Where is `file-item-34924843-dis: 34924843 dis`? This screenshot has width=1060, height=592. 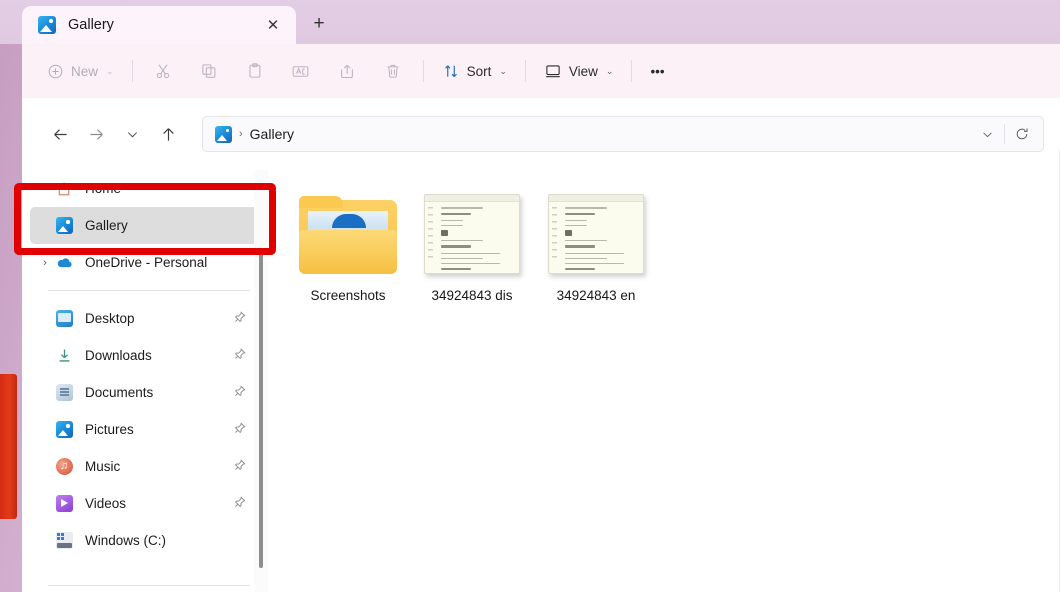
file-item-34924843-dis: 34924843 dis is located at coordinates (472, 243).